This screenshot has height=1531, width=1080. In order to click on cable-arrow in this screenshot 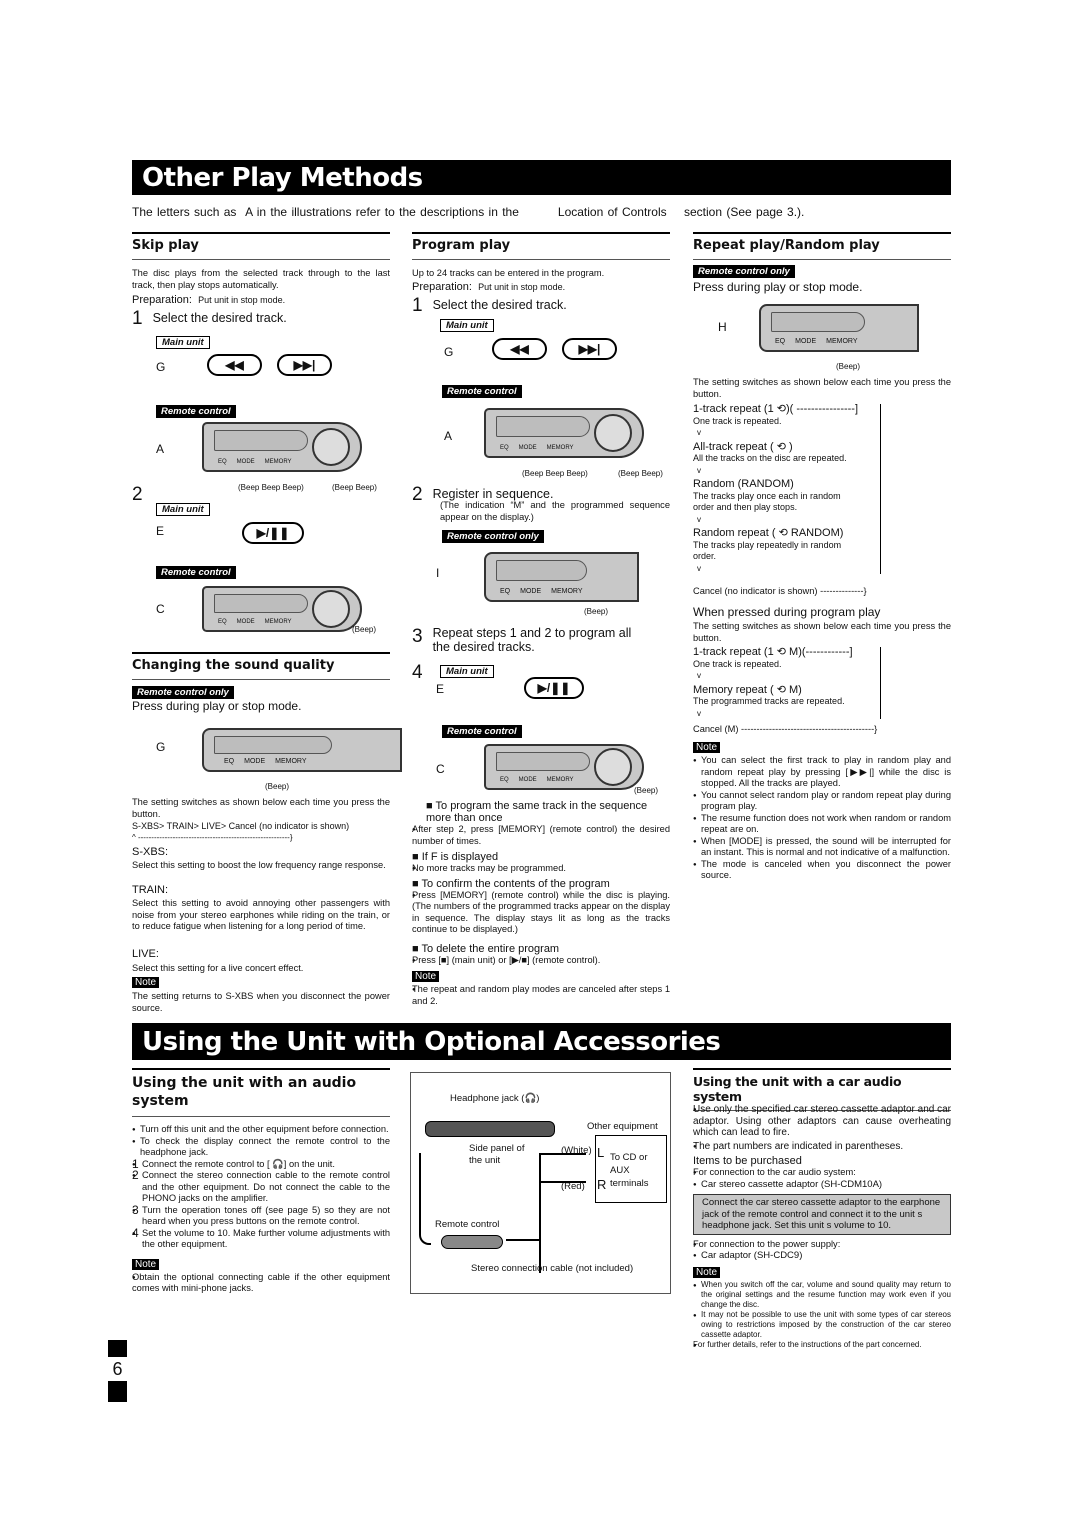, I will do `click(522, 1240)`.